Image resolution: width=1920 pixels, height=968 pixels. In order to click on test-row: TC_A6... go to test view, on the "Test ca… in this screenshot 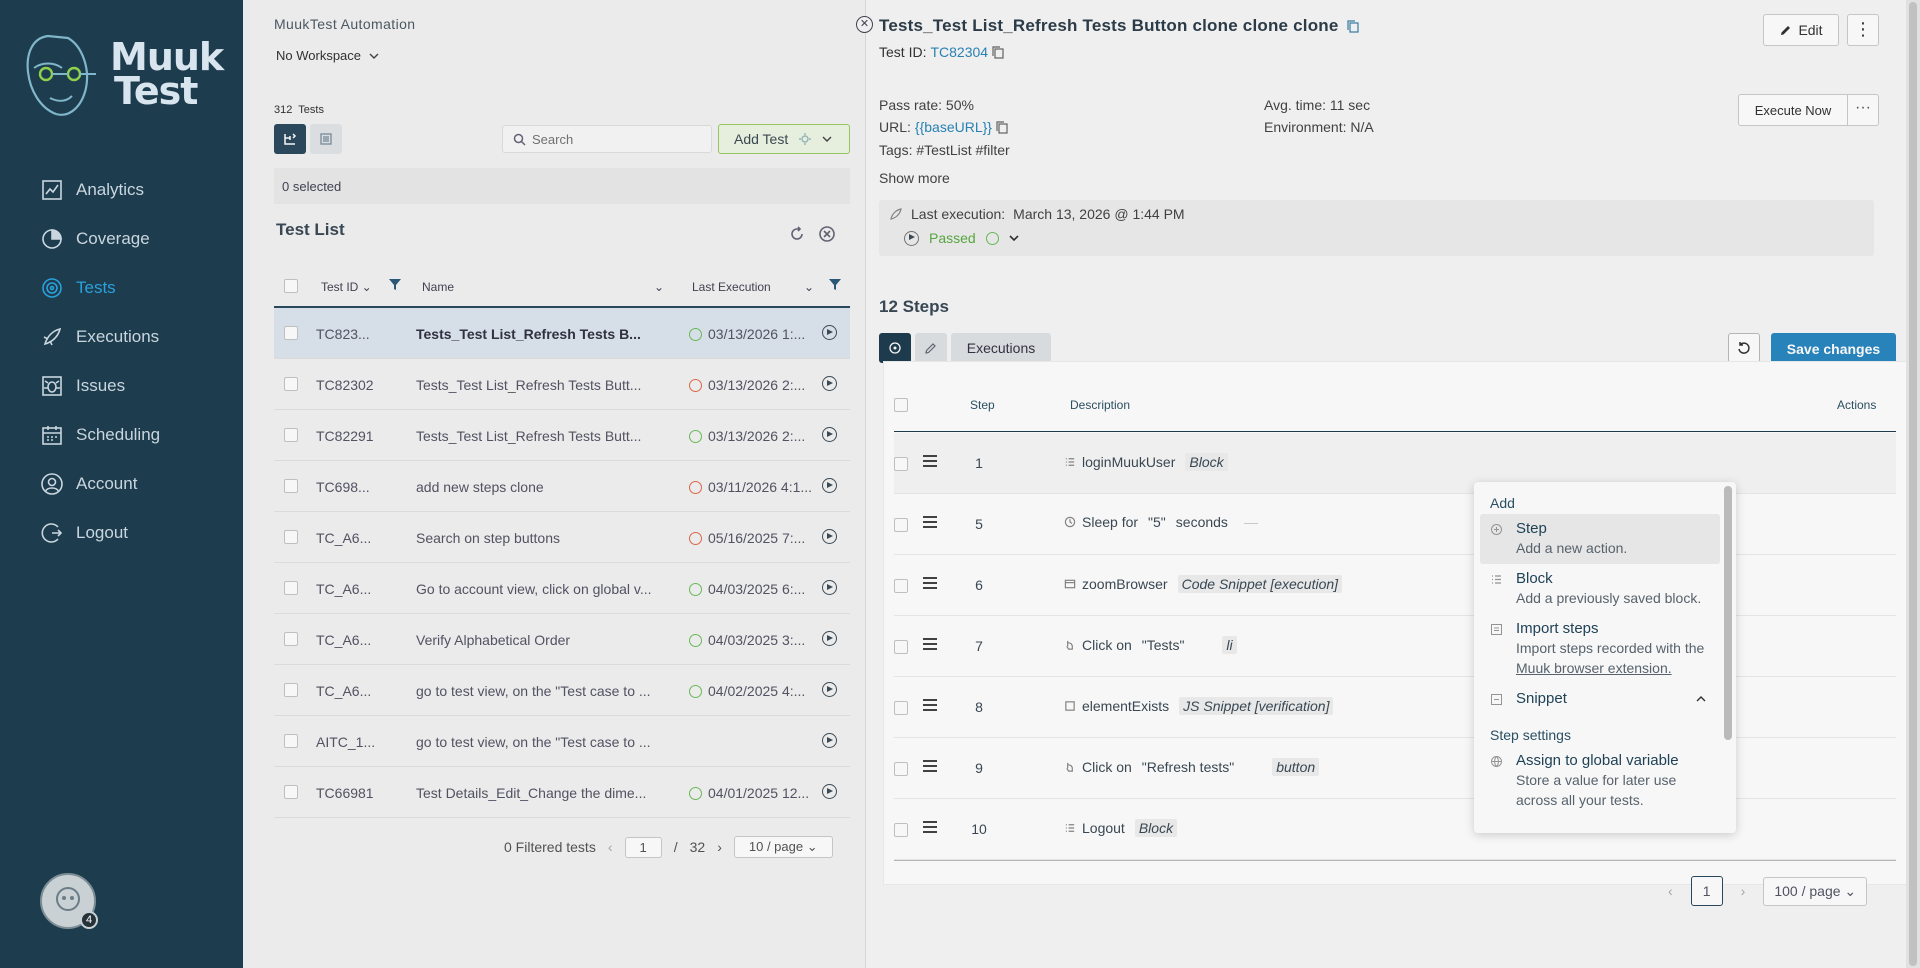, I will do `click(562, 690)`.